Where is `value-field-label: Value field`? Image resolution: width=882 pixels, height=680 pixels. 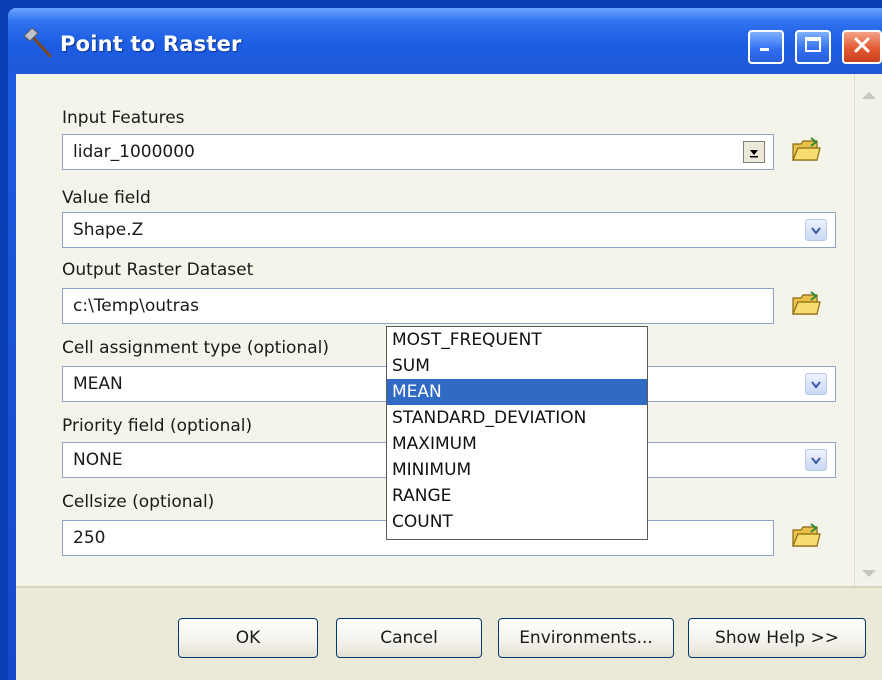
value-field-label: Value field is located at coordinates (106, 198).